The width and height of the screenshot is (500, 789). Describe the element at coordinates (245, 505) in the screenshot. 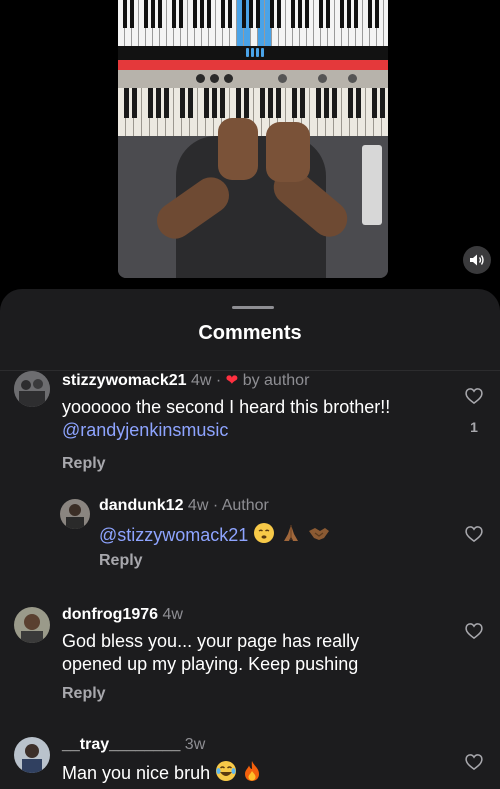

I see `author-badge: Author` at that location.